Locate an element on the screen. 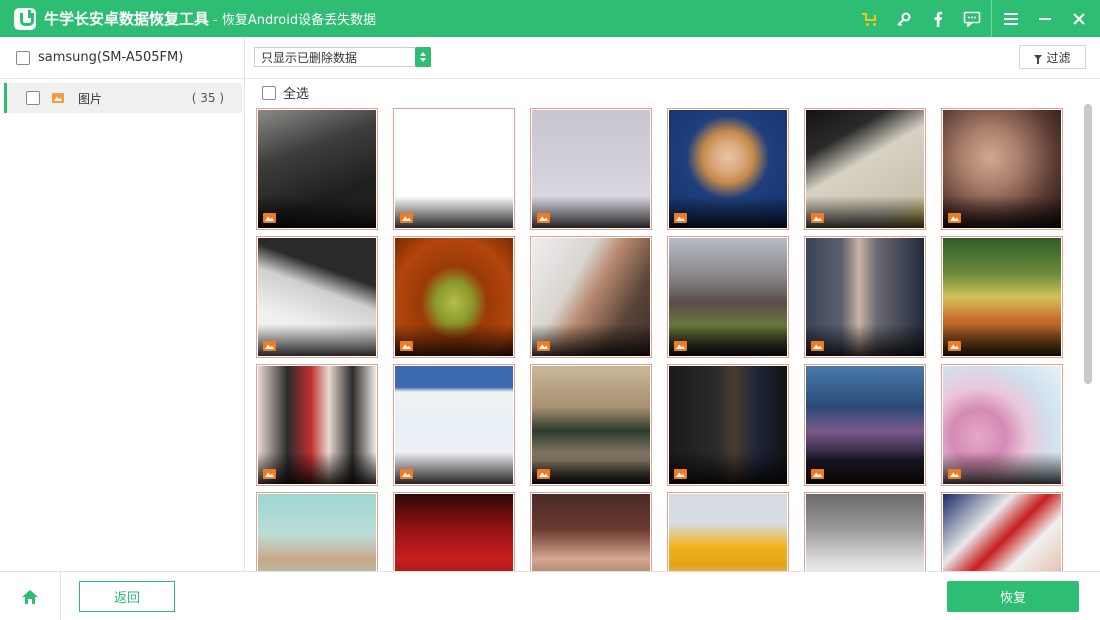 This screenshot has height=620, width=1100. recover-button: 恢复 is located at coordinates (1013, 596).